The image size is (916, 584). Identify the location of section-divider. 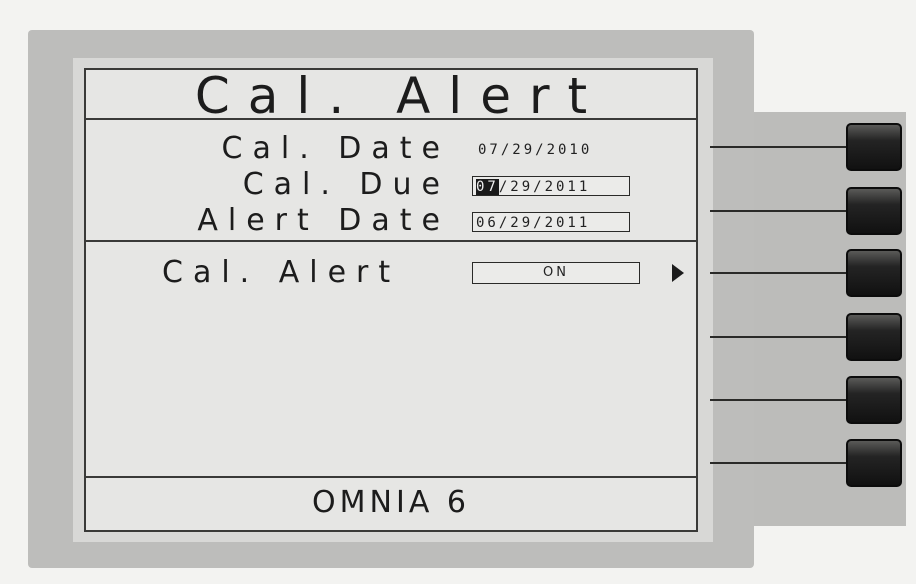
(391, 241).